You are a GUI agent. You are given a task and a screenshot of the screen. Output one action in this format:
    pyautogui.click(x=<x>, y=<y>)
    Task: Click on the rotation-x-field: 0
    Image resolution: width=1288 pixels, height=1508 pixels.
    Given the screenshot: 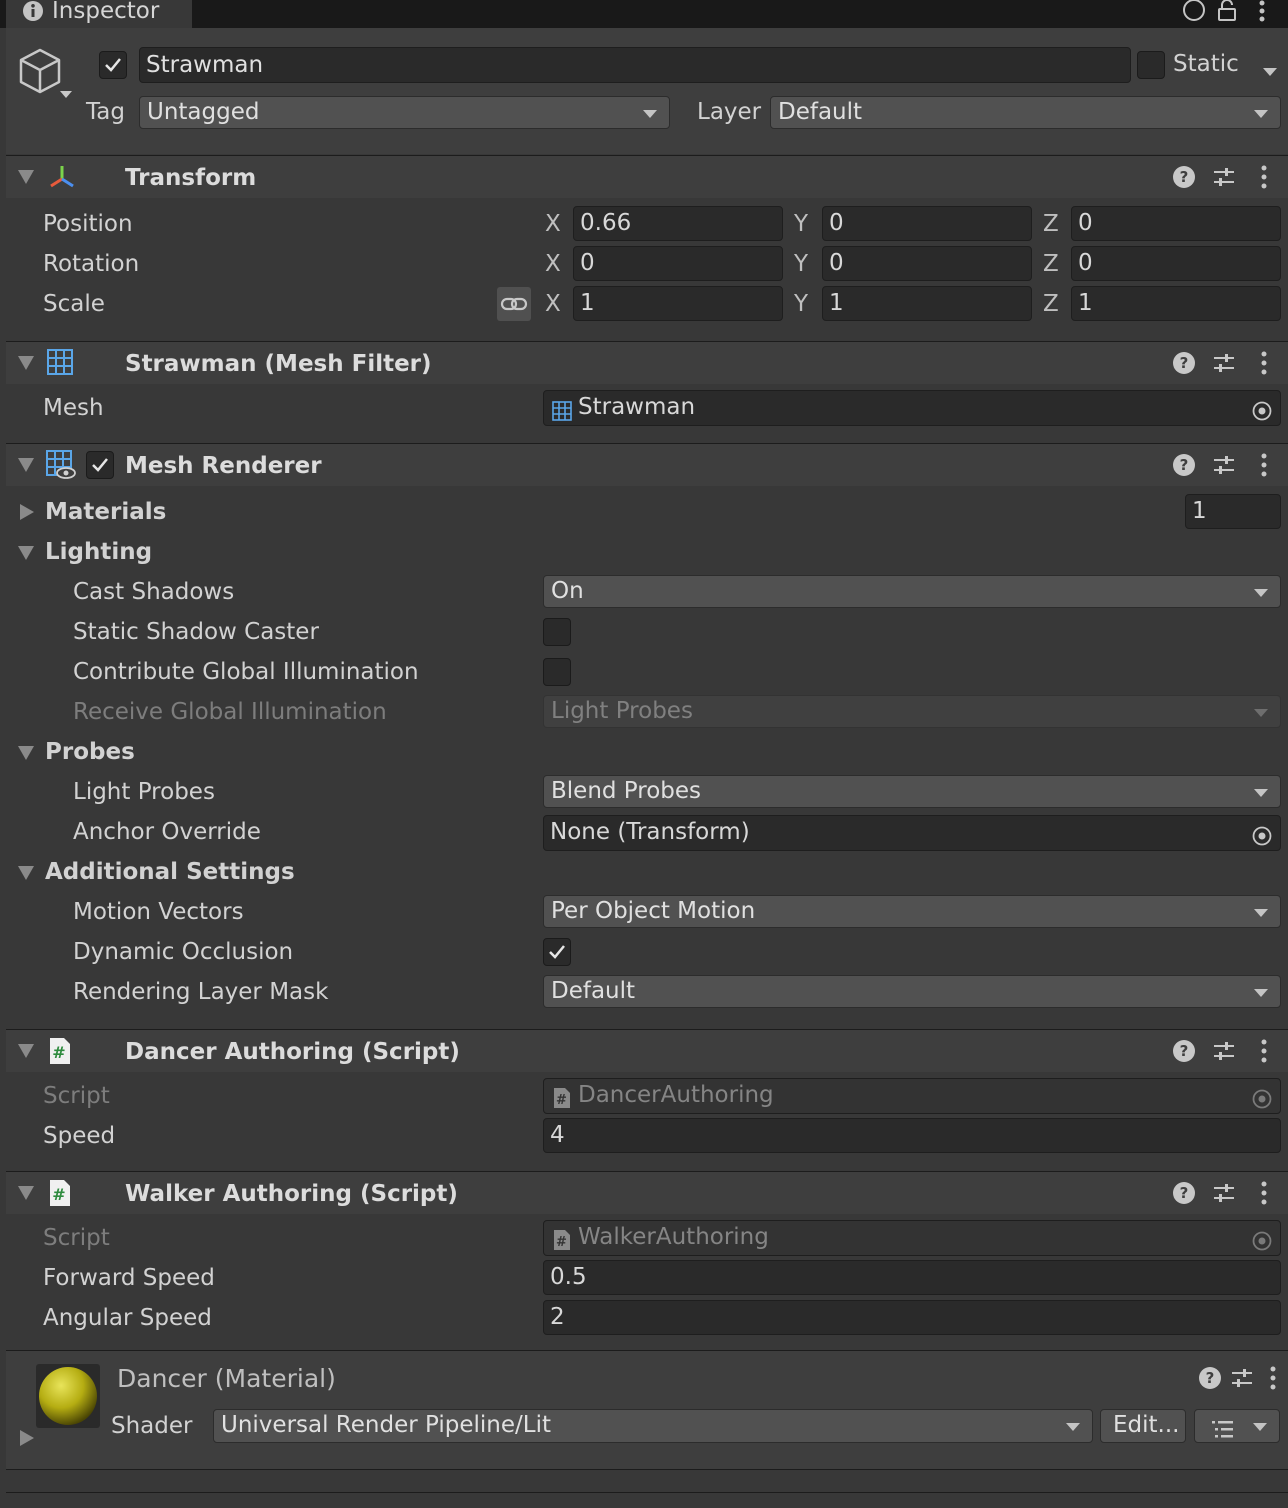 What is the action you would take?
    pyautogui.click(x=678, y=263)
    